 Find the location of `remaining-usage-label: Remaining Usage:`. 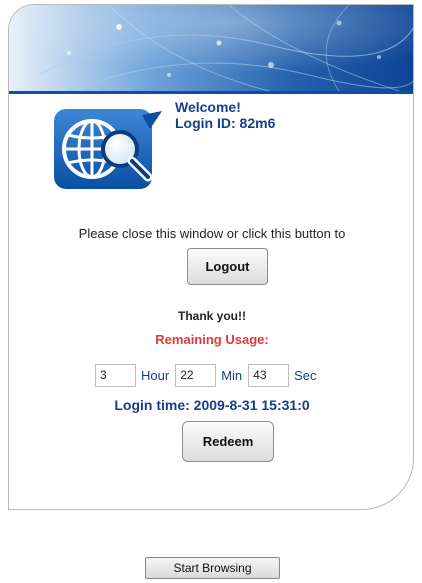

remaining-usage-label: Remaining Usage: is located at coordinates (212, 339).